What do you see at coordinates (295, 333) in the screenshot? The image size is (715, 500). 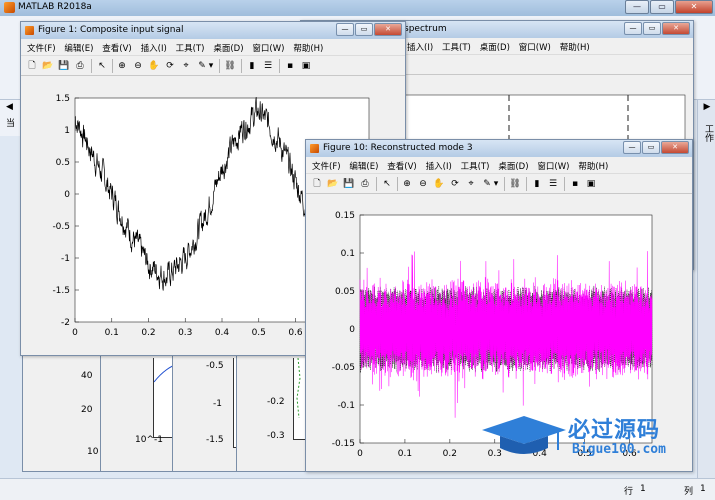 I see `x-tick-label: 0.6` at bounding box center [295, 333].